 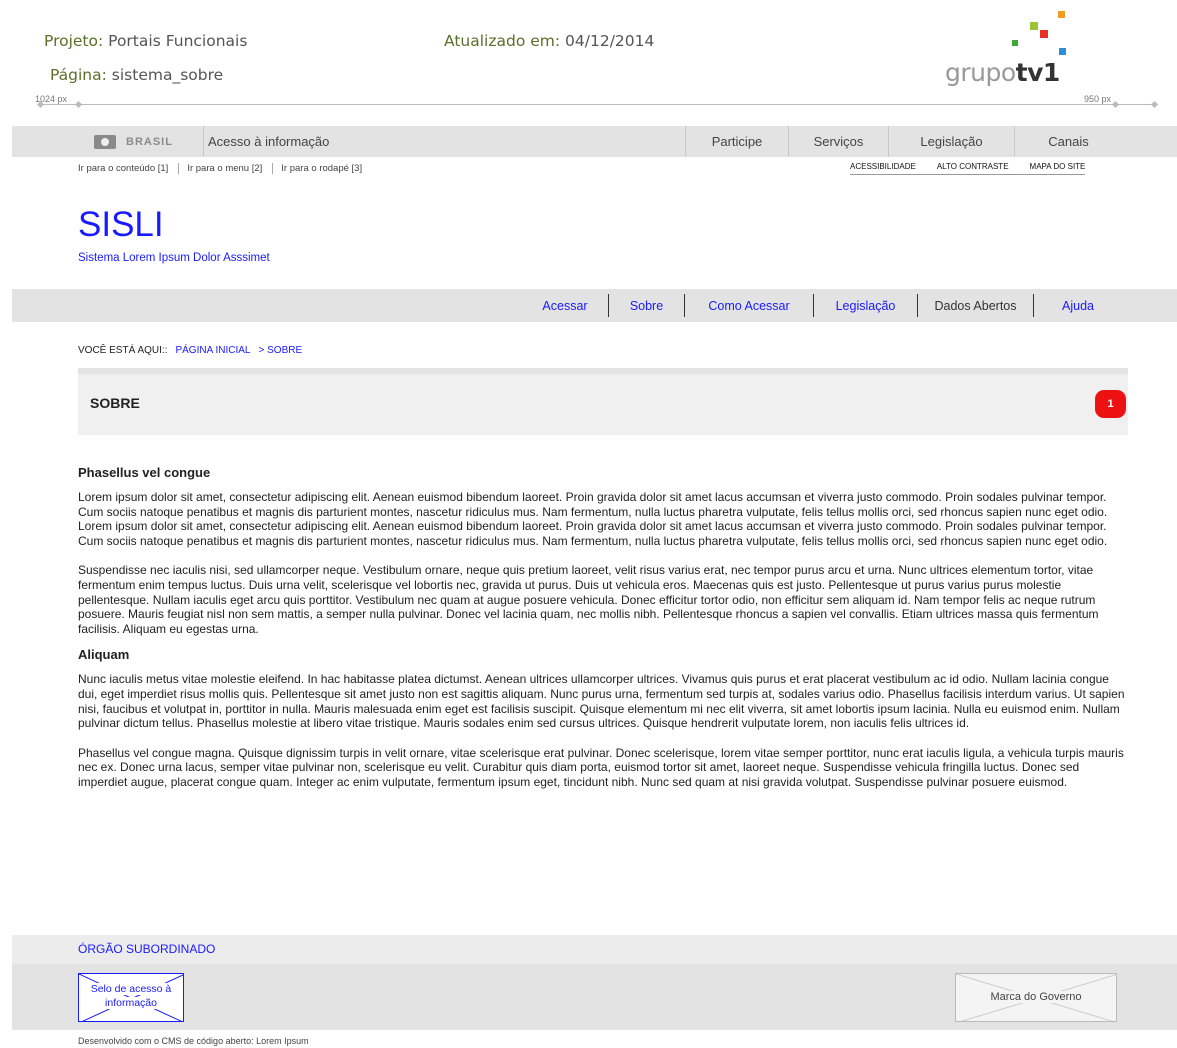 I want to click on government-brand-placeholder: Marca do Governo, so click(x=1036, y=997).